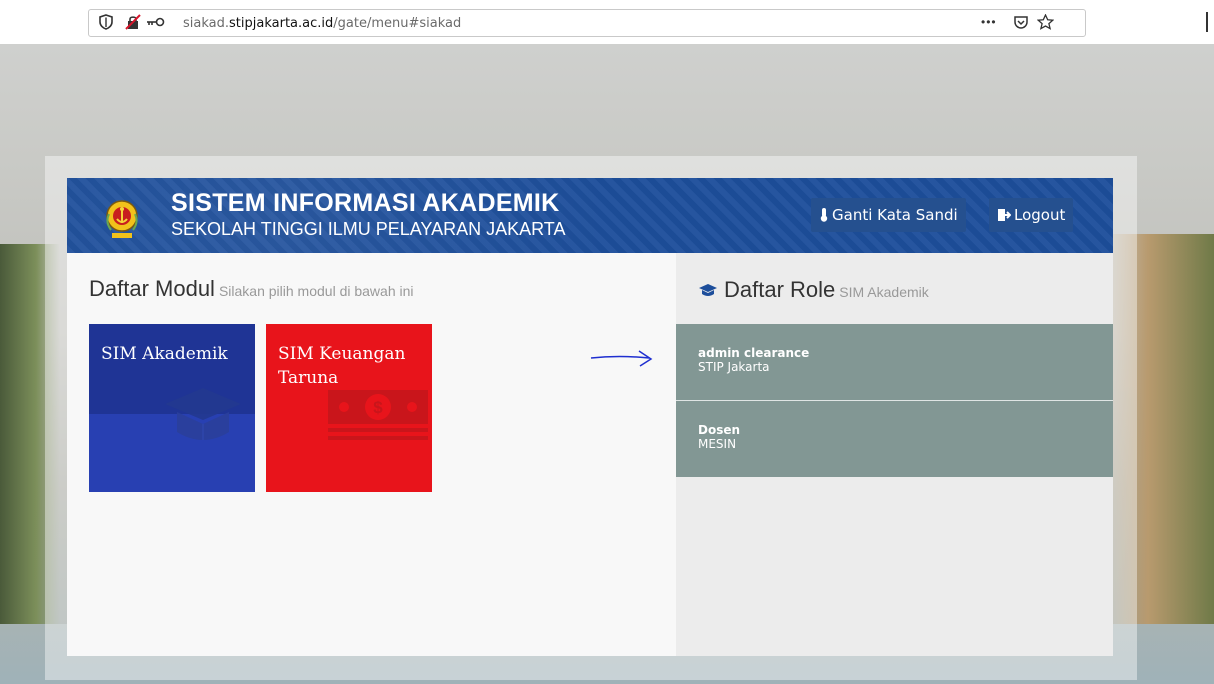  Describe the element at coordinates (894, 362) in the screenshot. I see `role-item: admin clearance STIP Jakarta` at that location.